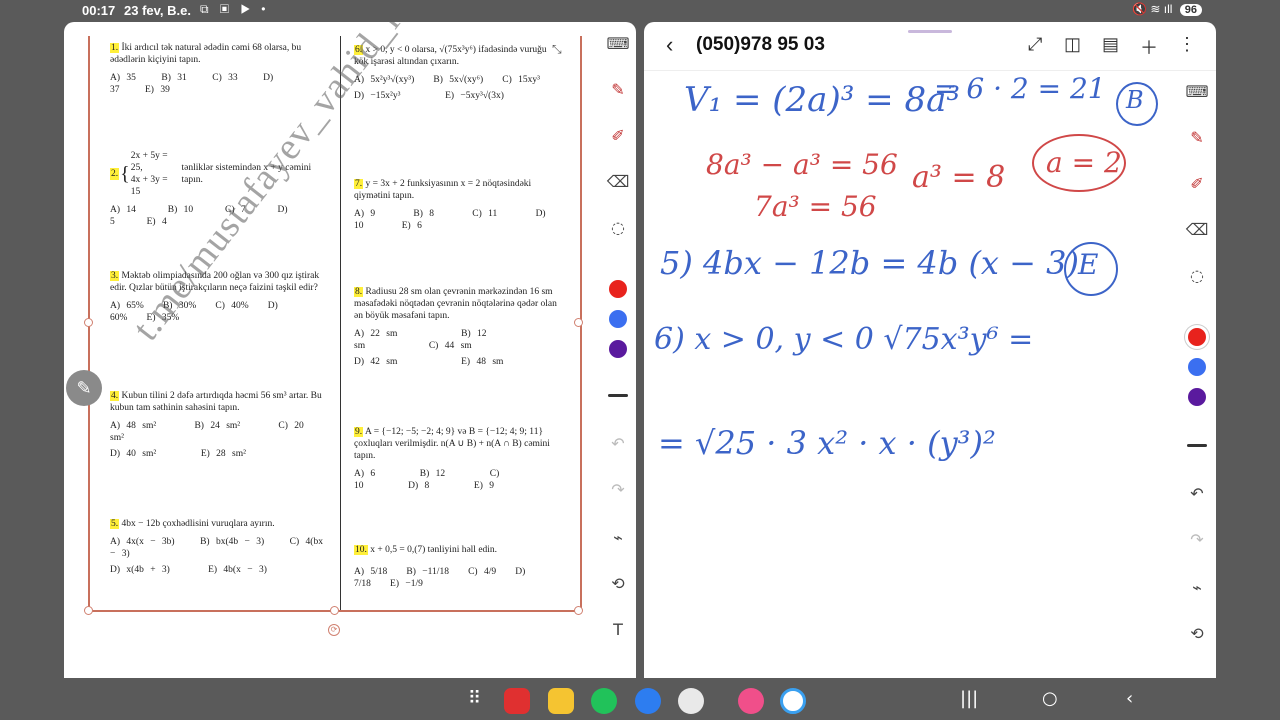 Image resolution: width=1280 pixels, height=720 pixels. I want to click on stroke-width-right, so click(1197, 445).